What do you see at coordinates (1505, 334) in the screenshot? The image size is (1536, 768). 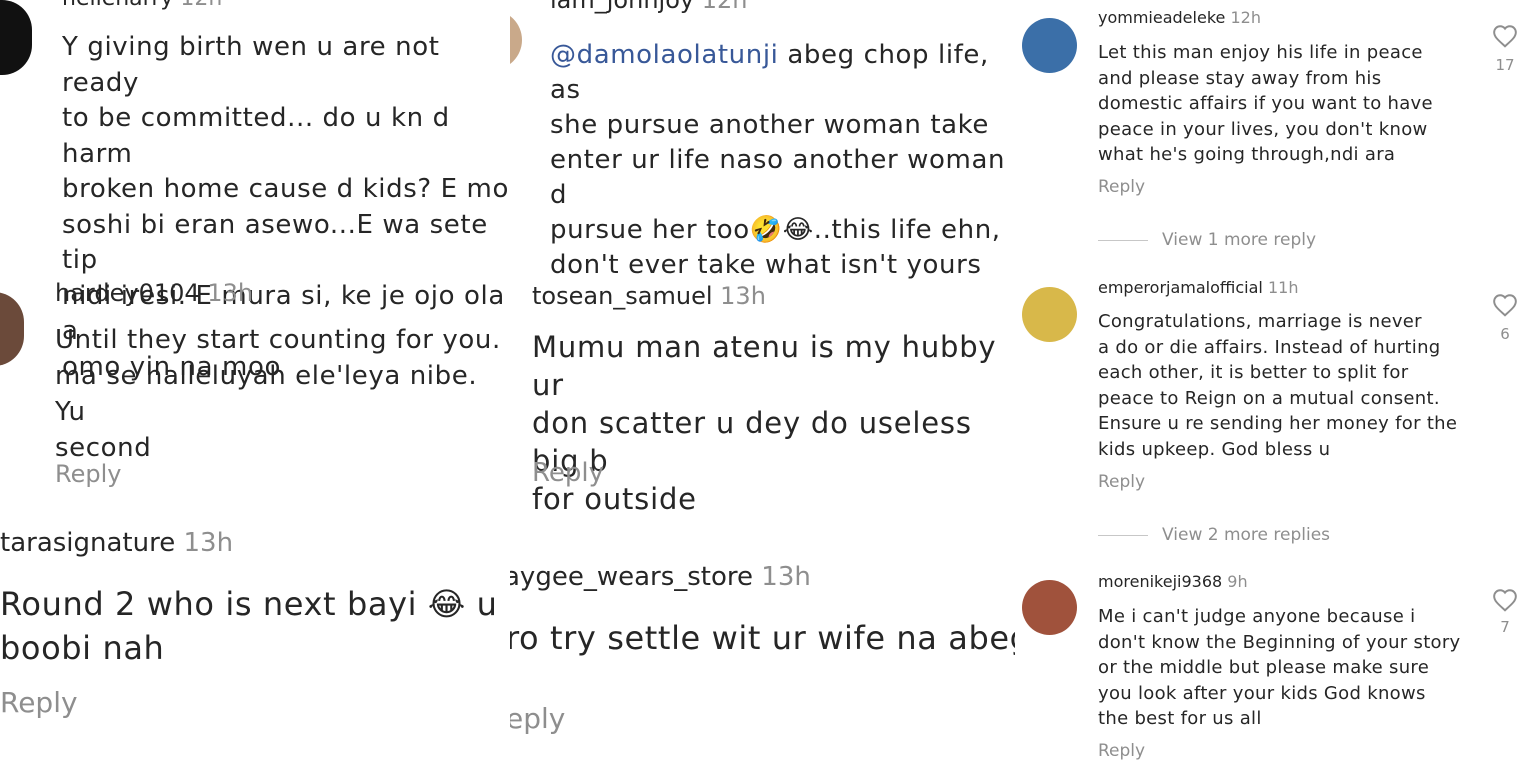 I see `like-count: 6` at bounding box center [1505, 334].